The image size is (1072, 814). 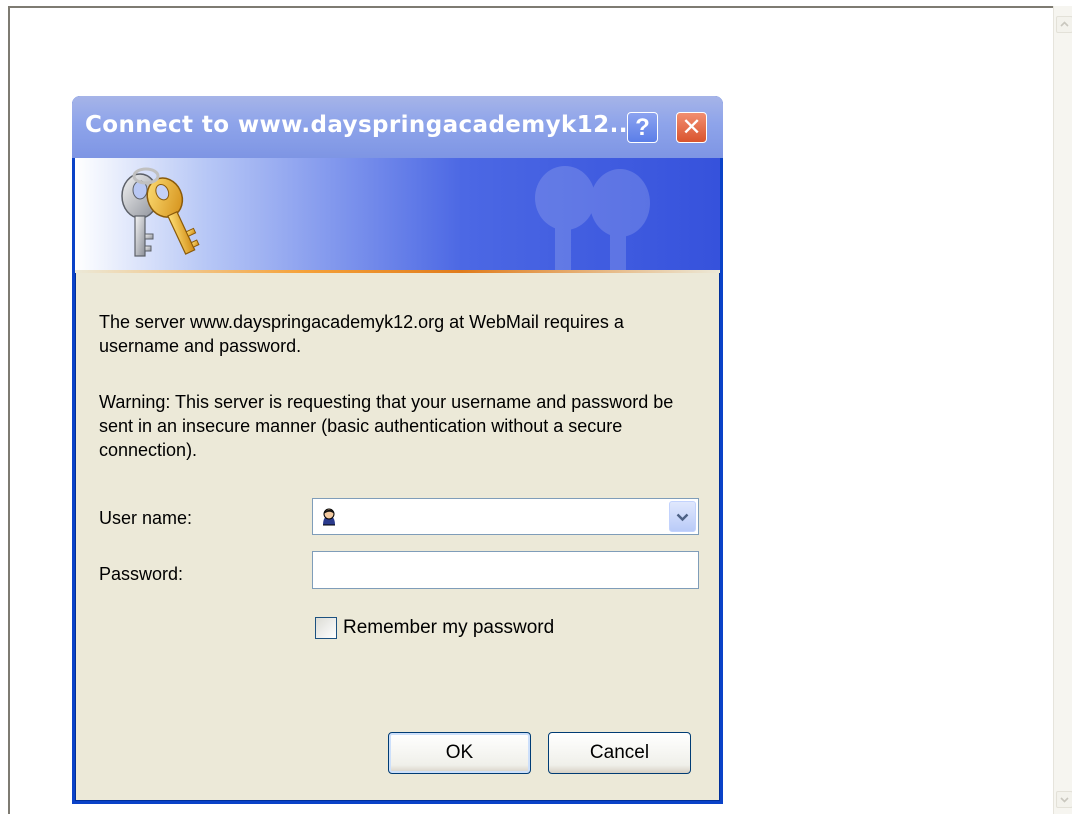 What do you see at coordinates (146, 518) in the screenshot?
I see `username-label: User name:` at bounding box center [146, 518].